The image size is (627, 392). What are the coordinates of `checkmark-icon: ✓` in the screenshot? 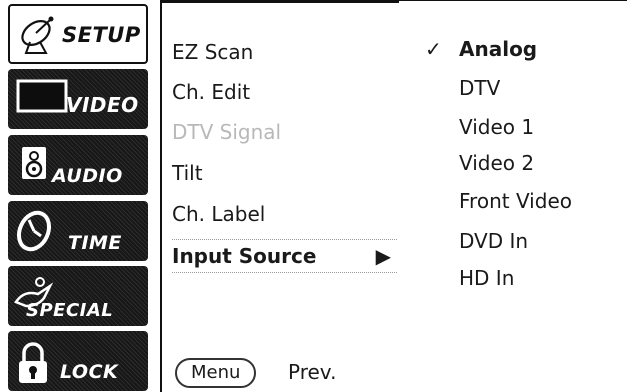 It's located at (433, 49).